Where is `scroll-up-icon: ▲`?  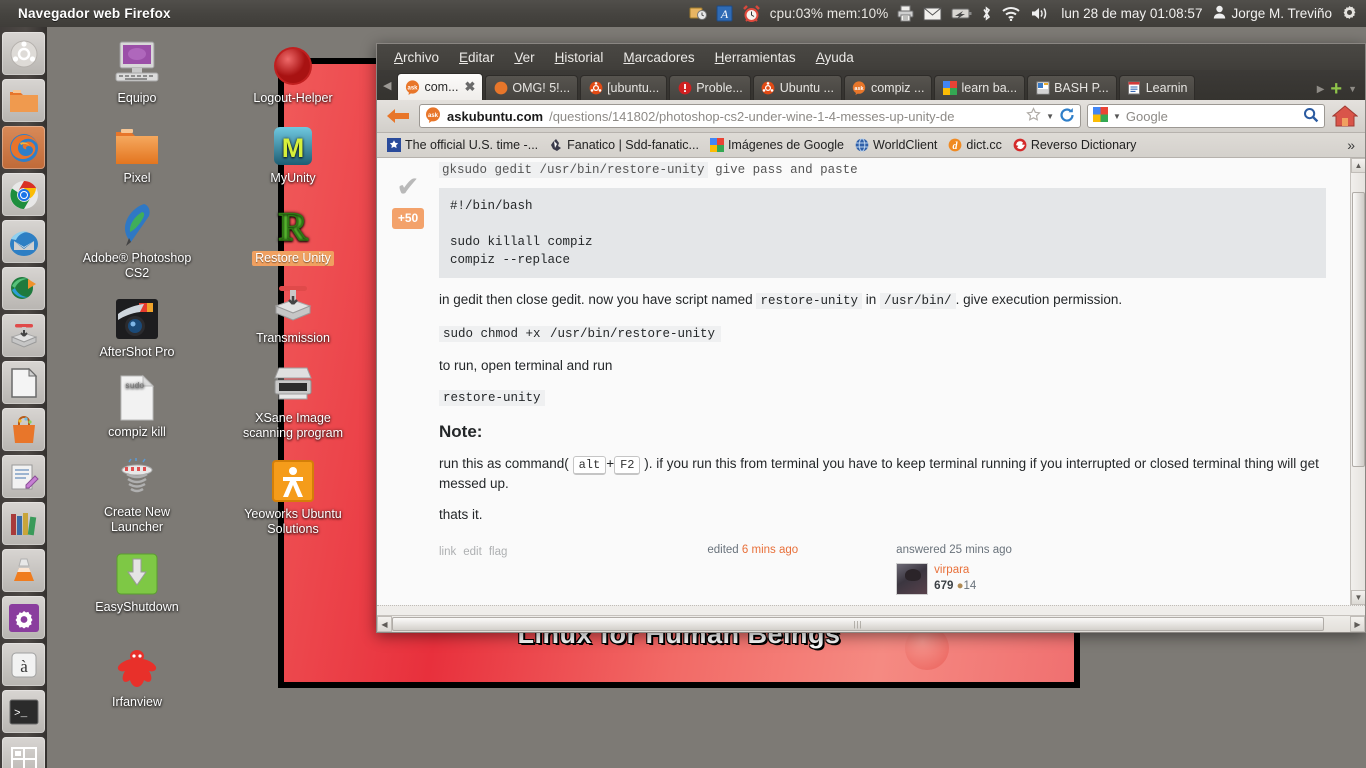
scroll-up-icon: ▲ is located at coordinates (1358, 165).